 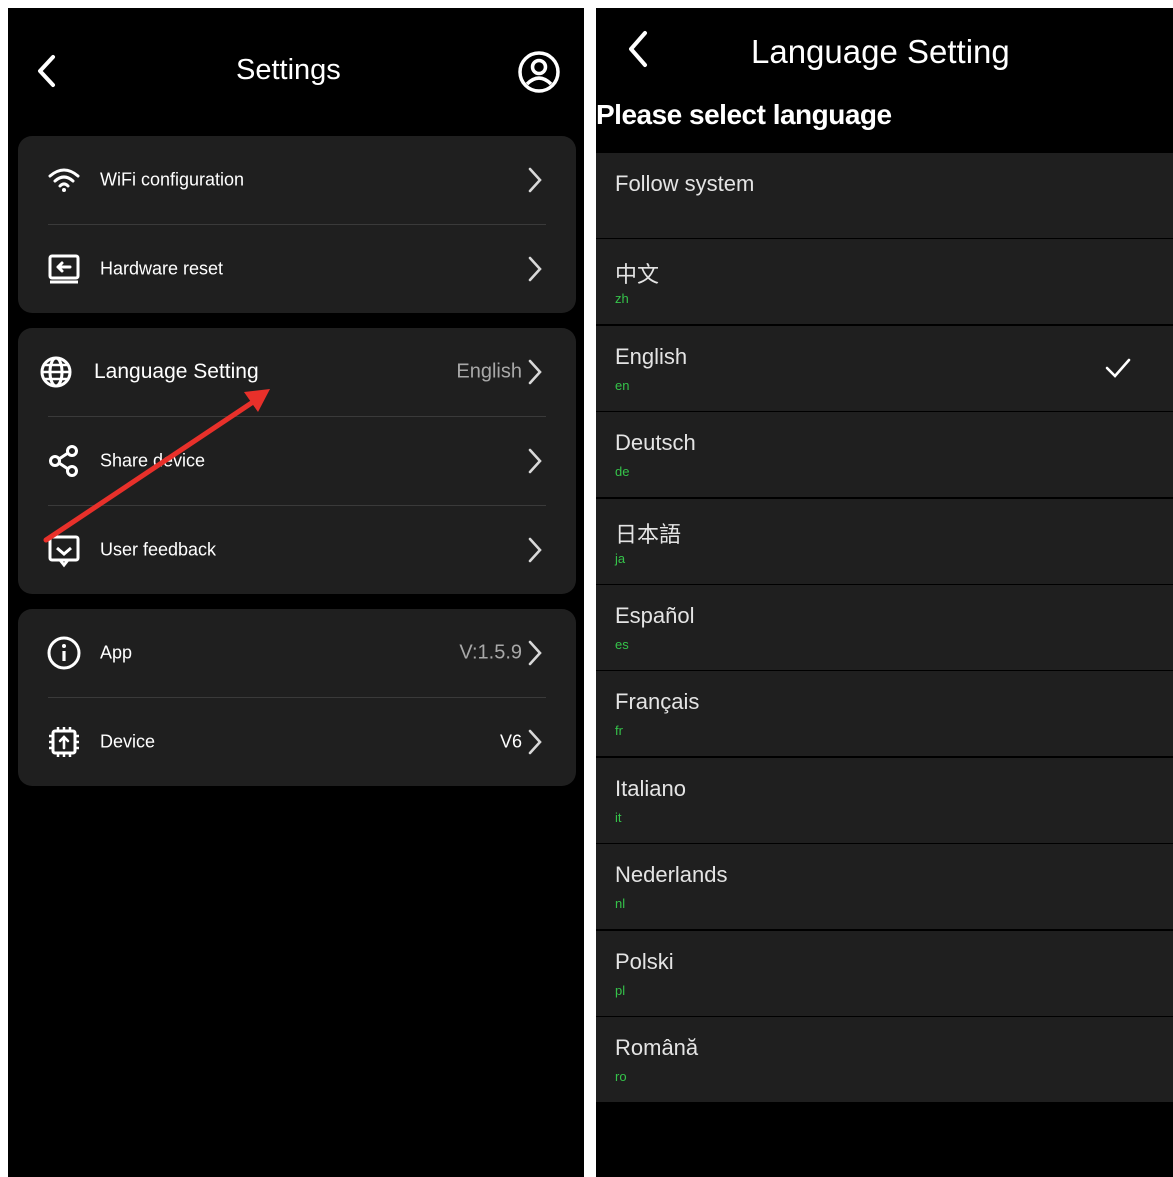 What do you see at coordinates (884, 887) in the screenshot?
I see `language-option: Nederlands nl` at bounding box center [884, 887].